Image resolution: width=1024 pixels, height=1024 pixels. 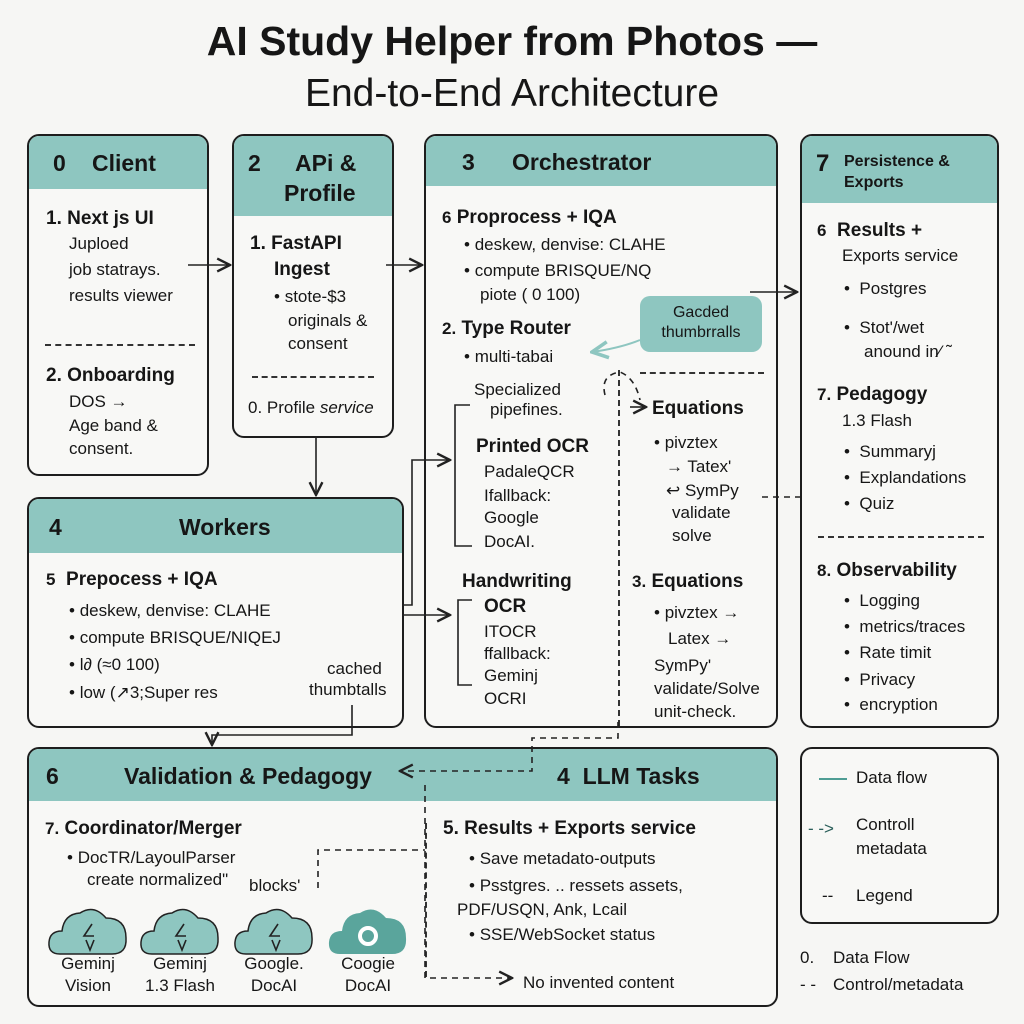 What do you see at coordinates (318, 343) in the screenshot?
I see `text-line: consent` at bounding box center [318, 343].